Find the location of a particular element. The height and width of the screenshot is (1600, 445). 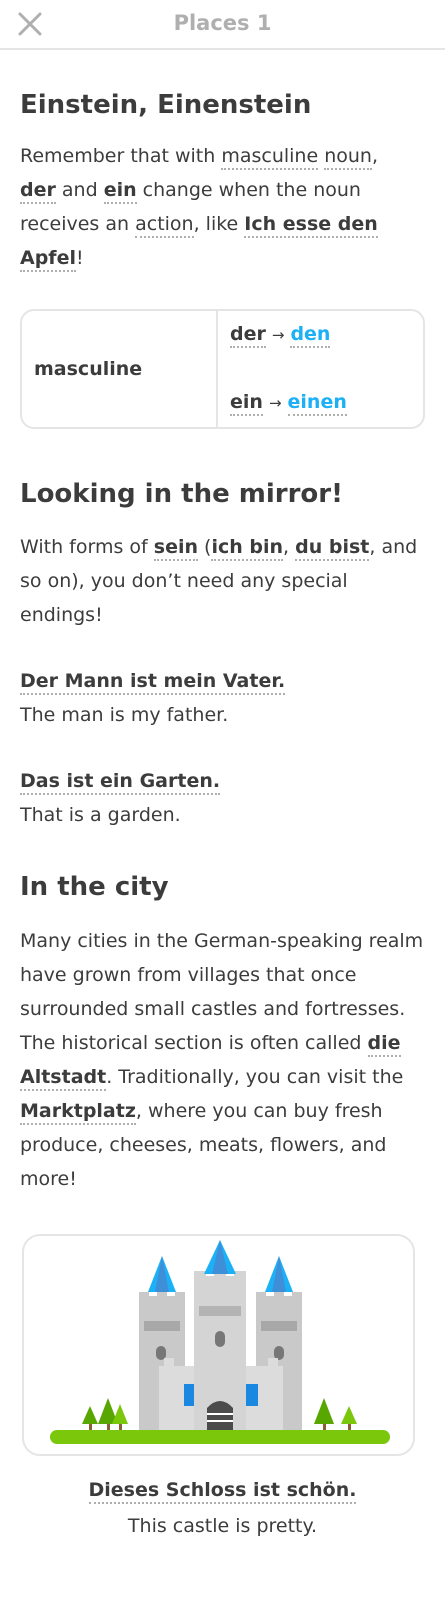

hint-word: sein is located at coordinates (176, 549).